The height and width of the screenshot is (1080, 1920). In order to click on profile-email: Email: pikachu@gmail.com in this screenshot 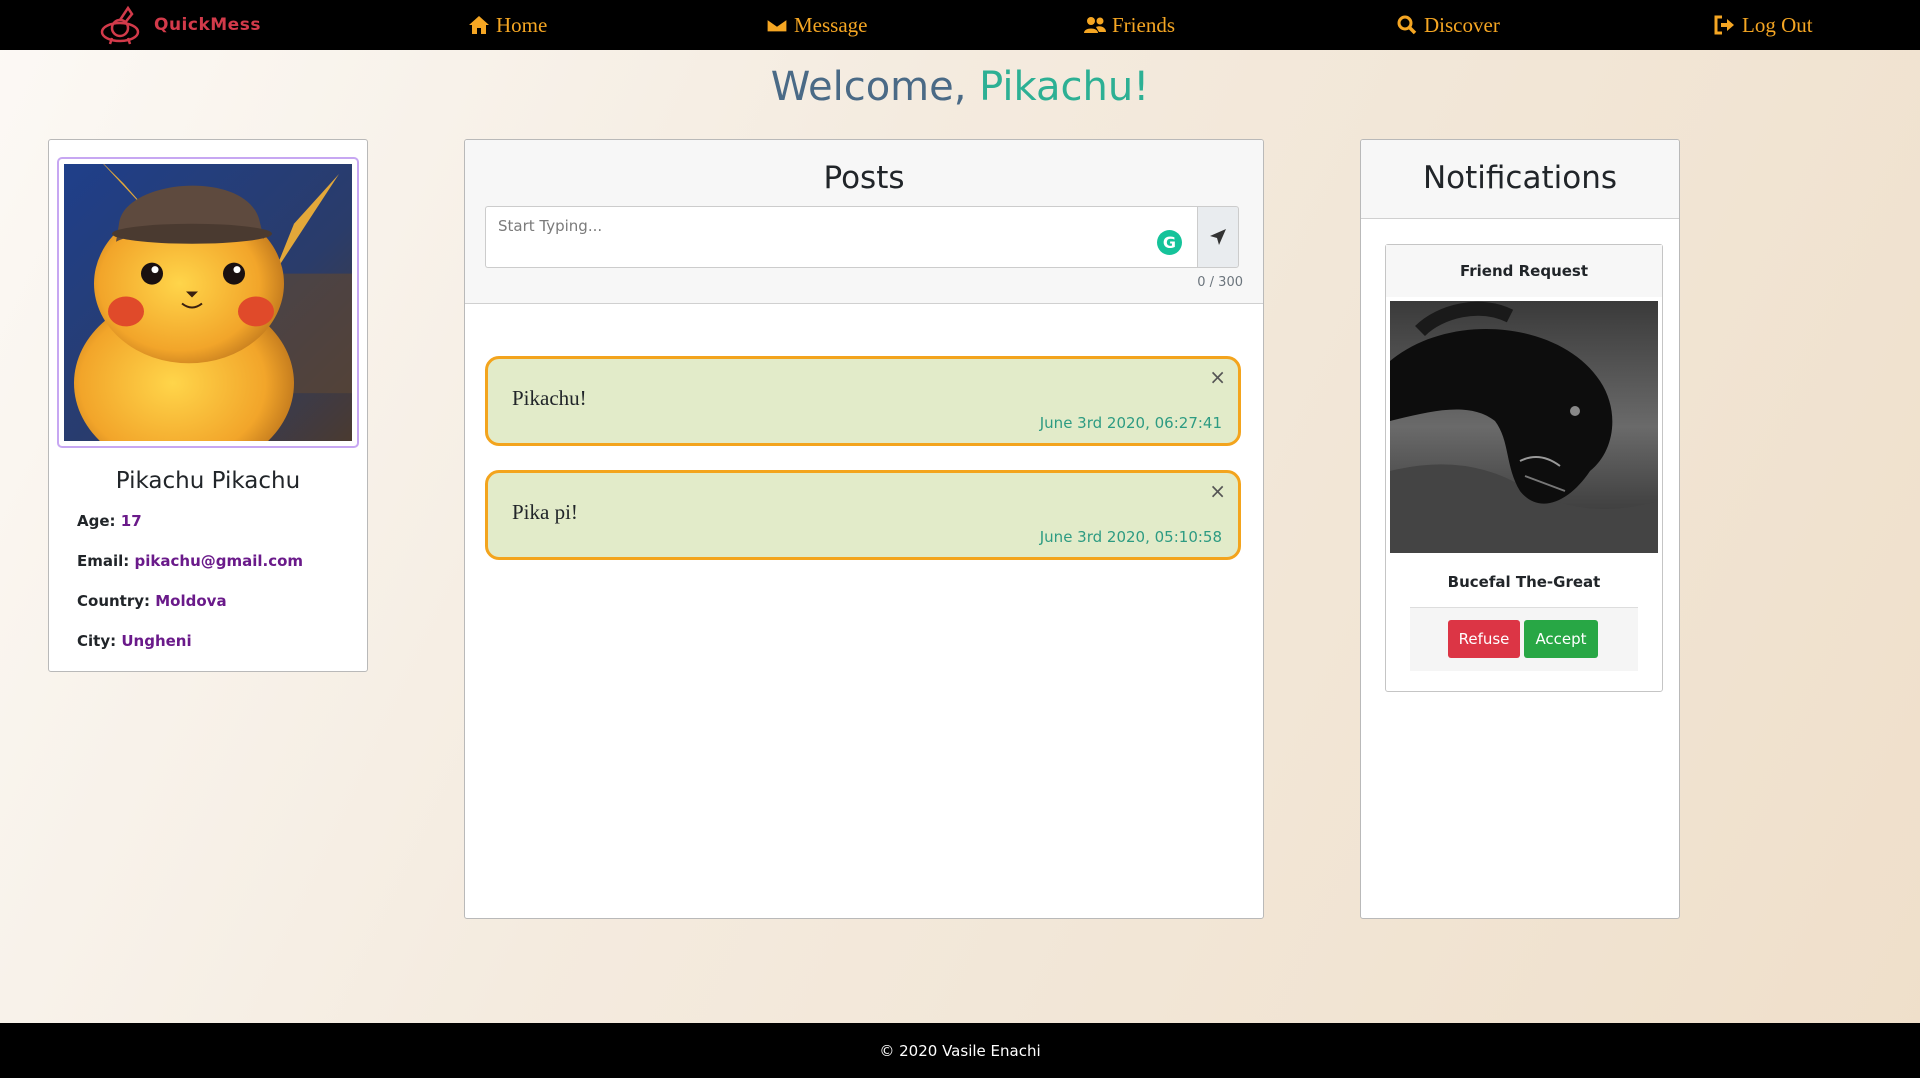, I will do `click(190, 561)`.